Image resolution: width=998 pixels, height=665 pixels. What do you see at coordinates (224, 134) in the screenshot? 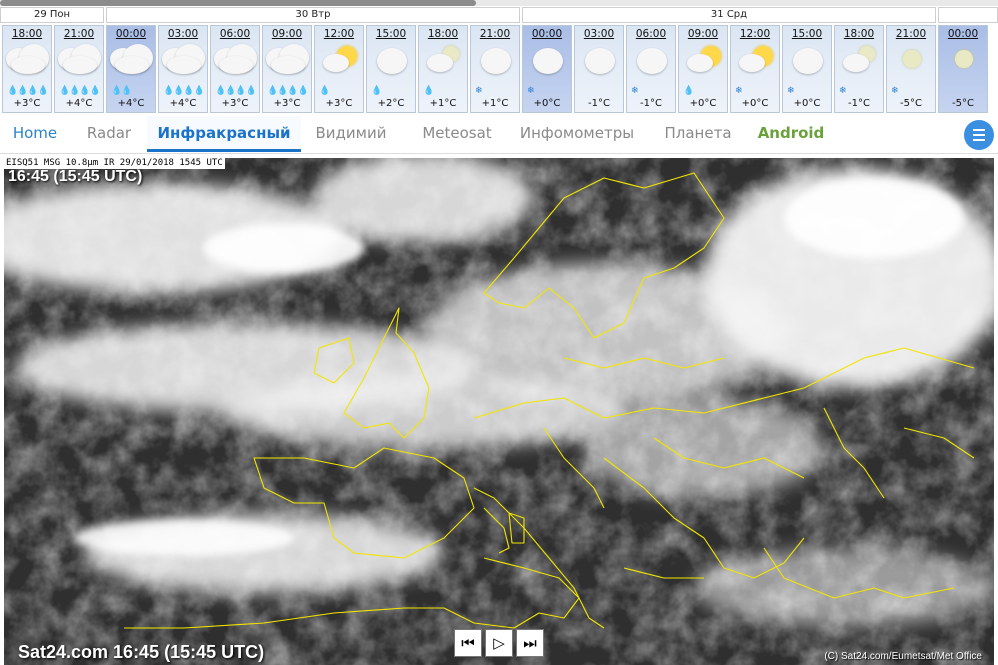
I see `nav-infrared: Инфракрасный` at bounding box center [224, 134].